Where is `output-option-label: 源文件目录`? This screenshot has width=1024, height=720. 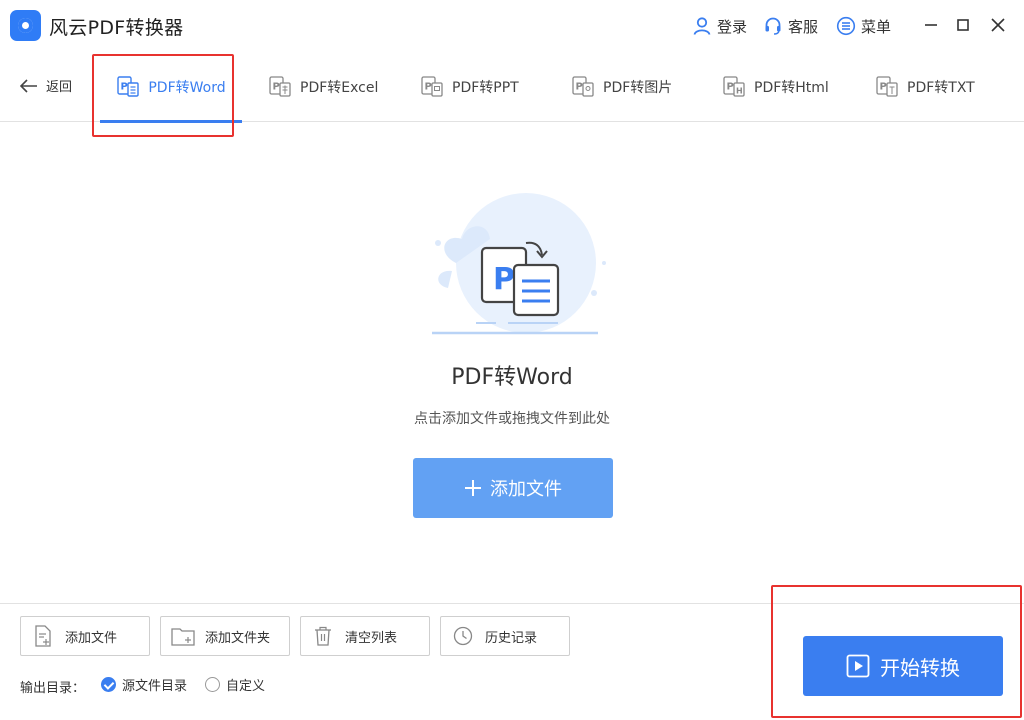 output-option-label: 源文件目录 is located at coordinates (155, 686).